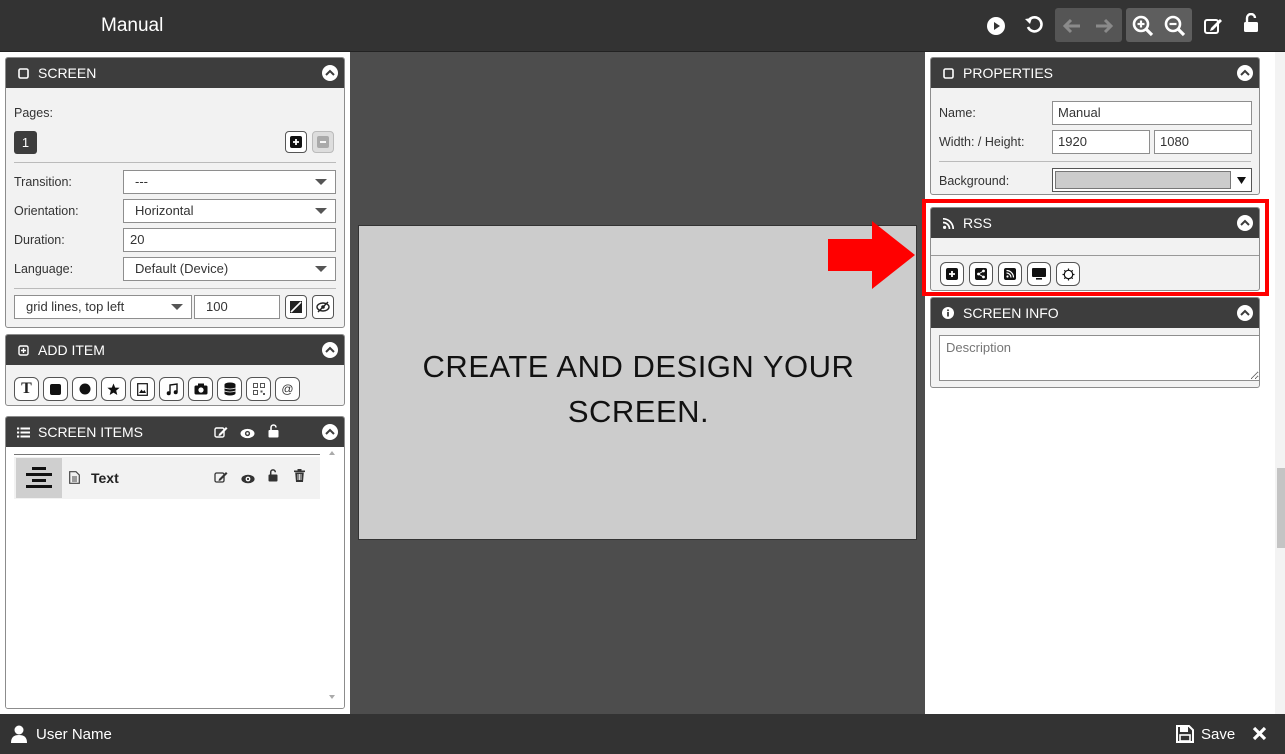 Image resolution: width=1285 pixels, height=754 pixels. Describe the element at coordinates (1185, 735) in the screenshot. I see `save-icon` at that location.